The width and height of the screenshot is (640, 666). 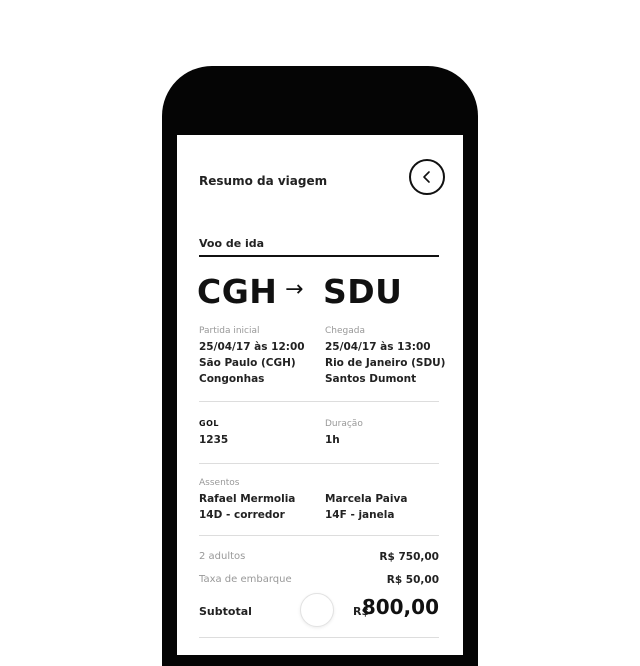 I want to click on chevron-left-icon, so click(x=426, y=177).